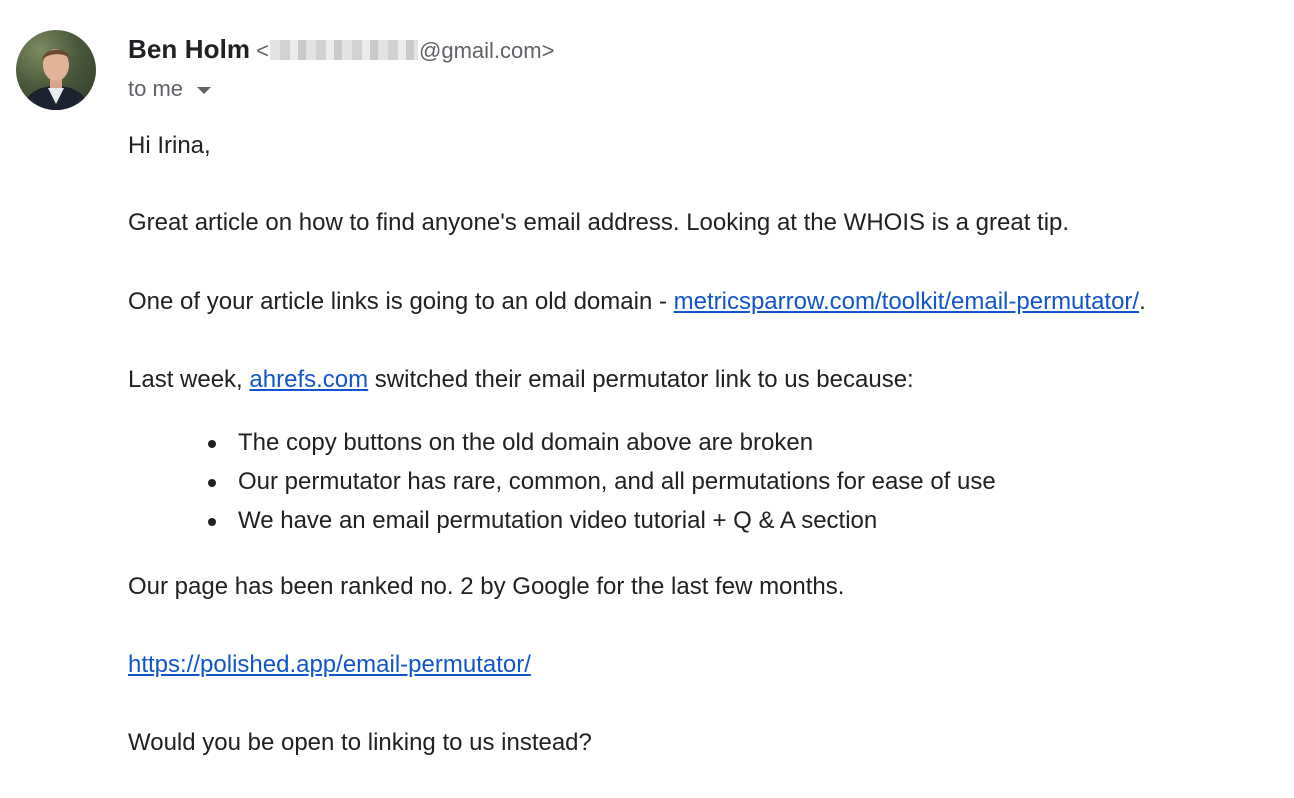 The image size is (1294, 798). I want to click on greeting: Hi Irina,, so click(169, 145).